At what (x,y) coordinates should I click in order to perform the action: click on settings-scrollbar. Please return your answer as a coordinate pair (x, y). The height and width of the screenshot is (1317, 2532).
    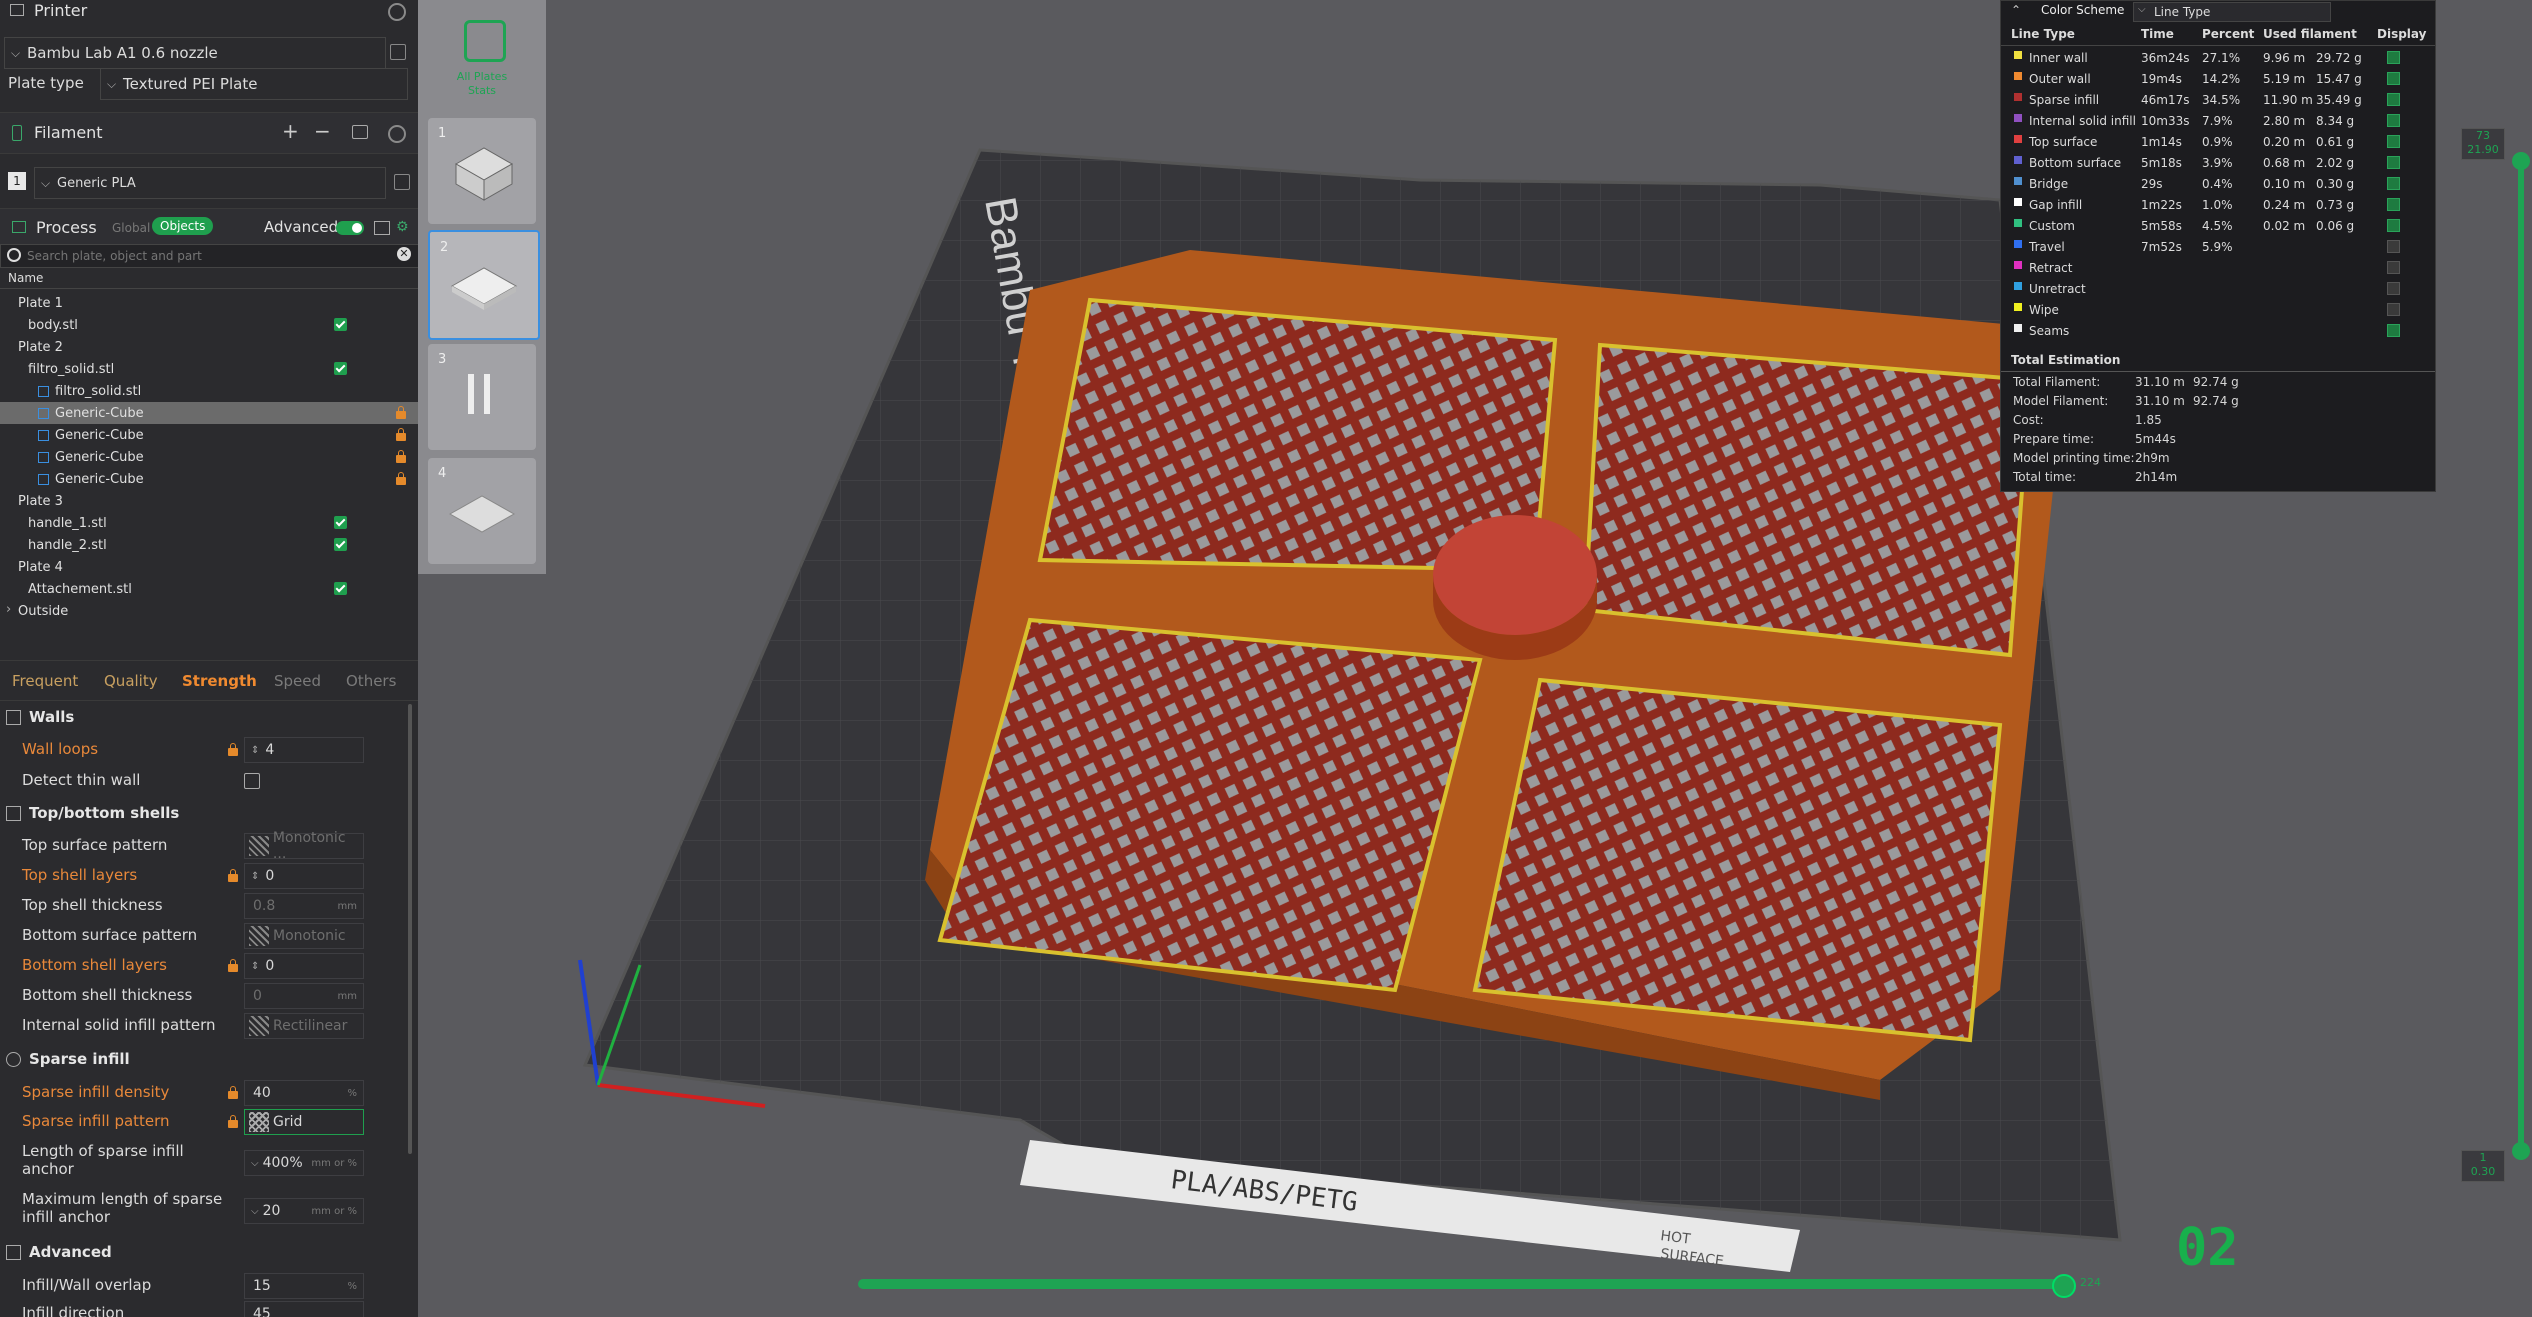
    Looking at the image, I should click on (410, 929).